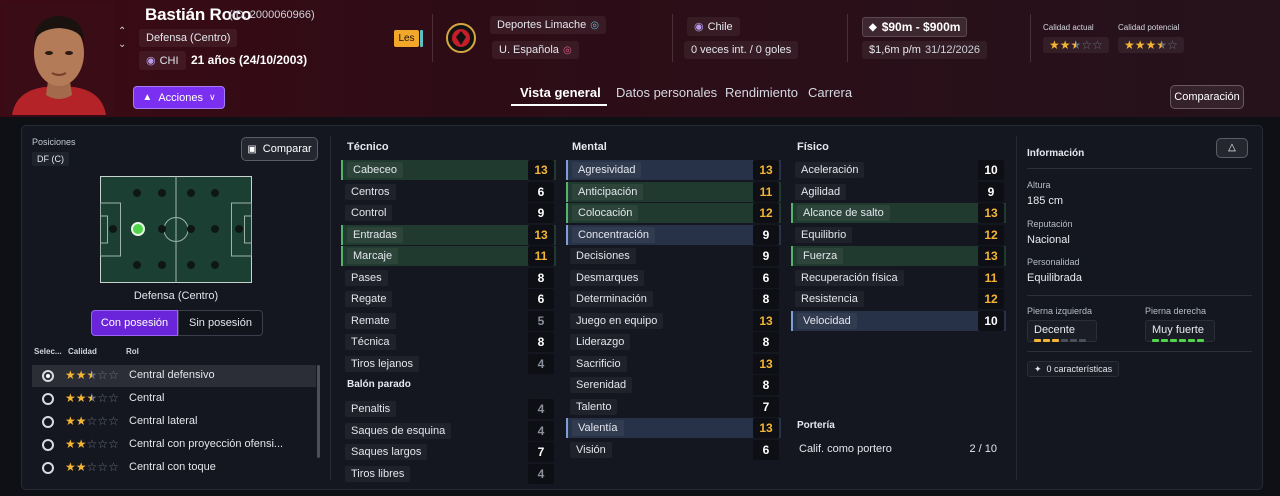 The height and width of the screenshot is (496, 1280). What do you see at coordinates (174, 468) in the screenshot?
I see `role-row: ★★☆☆☆ Central con toque` at bounding box center [174, 468].